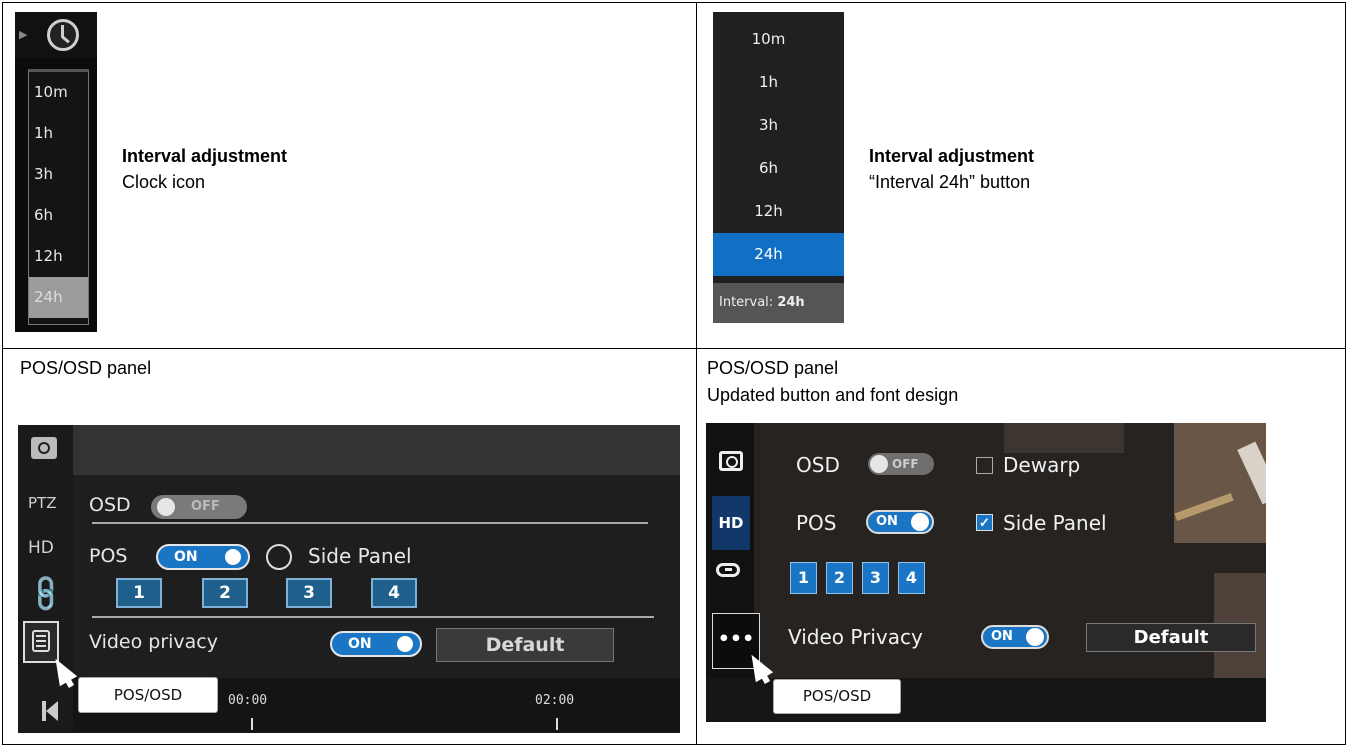 The height and width of the screenshot is (747, 1348). Describe the element at coordinates (728, 570) in the screenshot. I see `link-icon` at that location.